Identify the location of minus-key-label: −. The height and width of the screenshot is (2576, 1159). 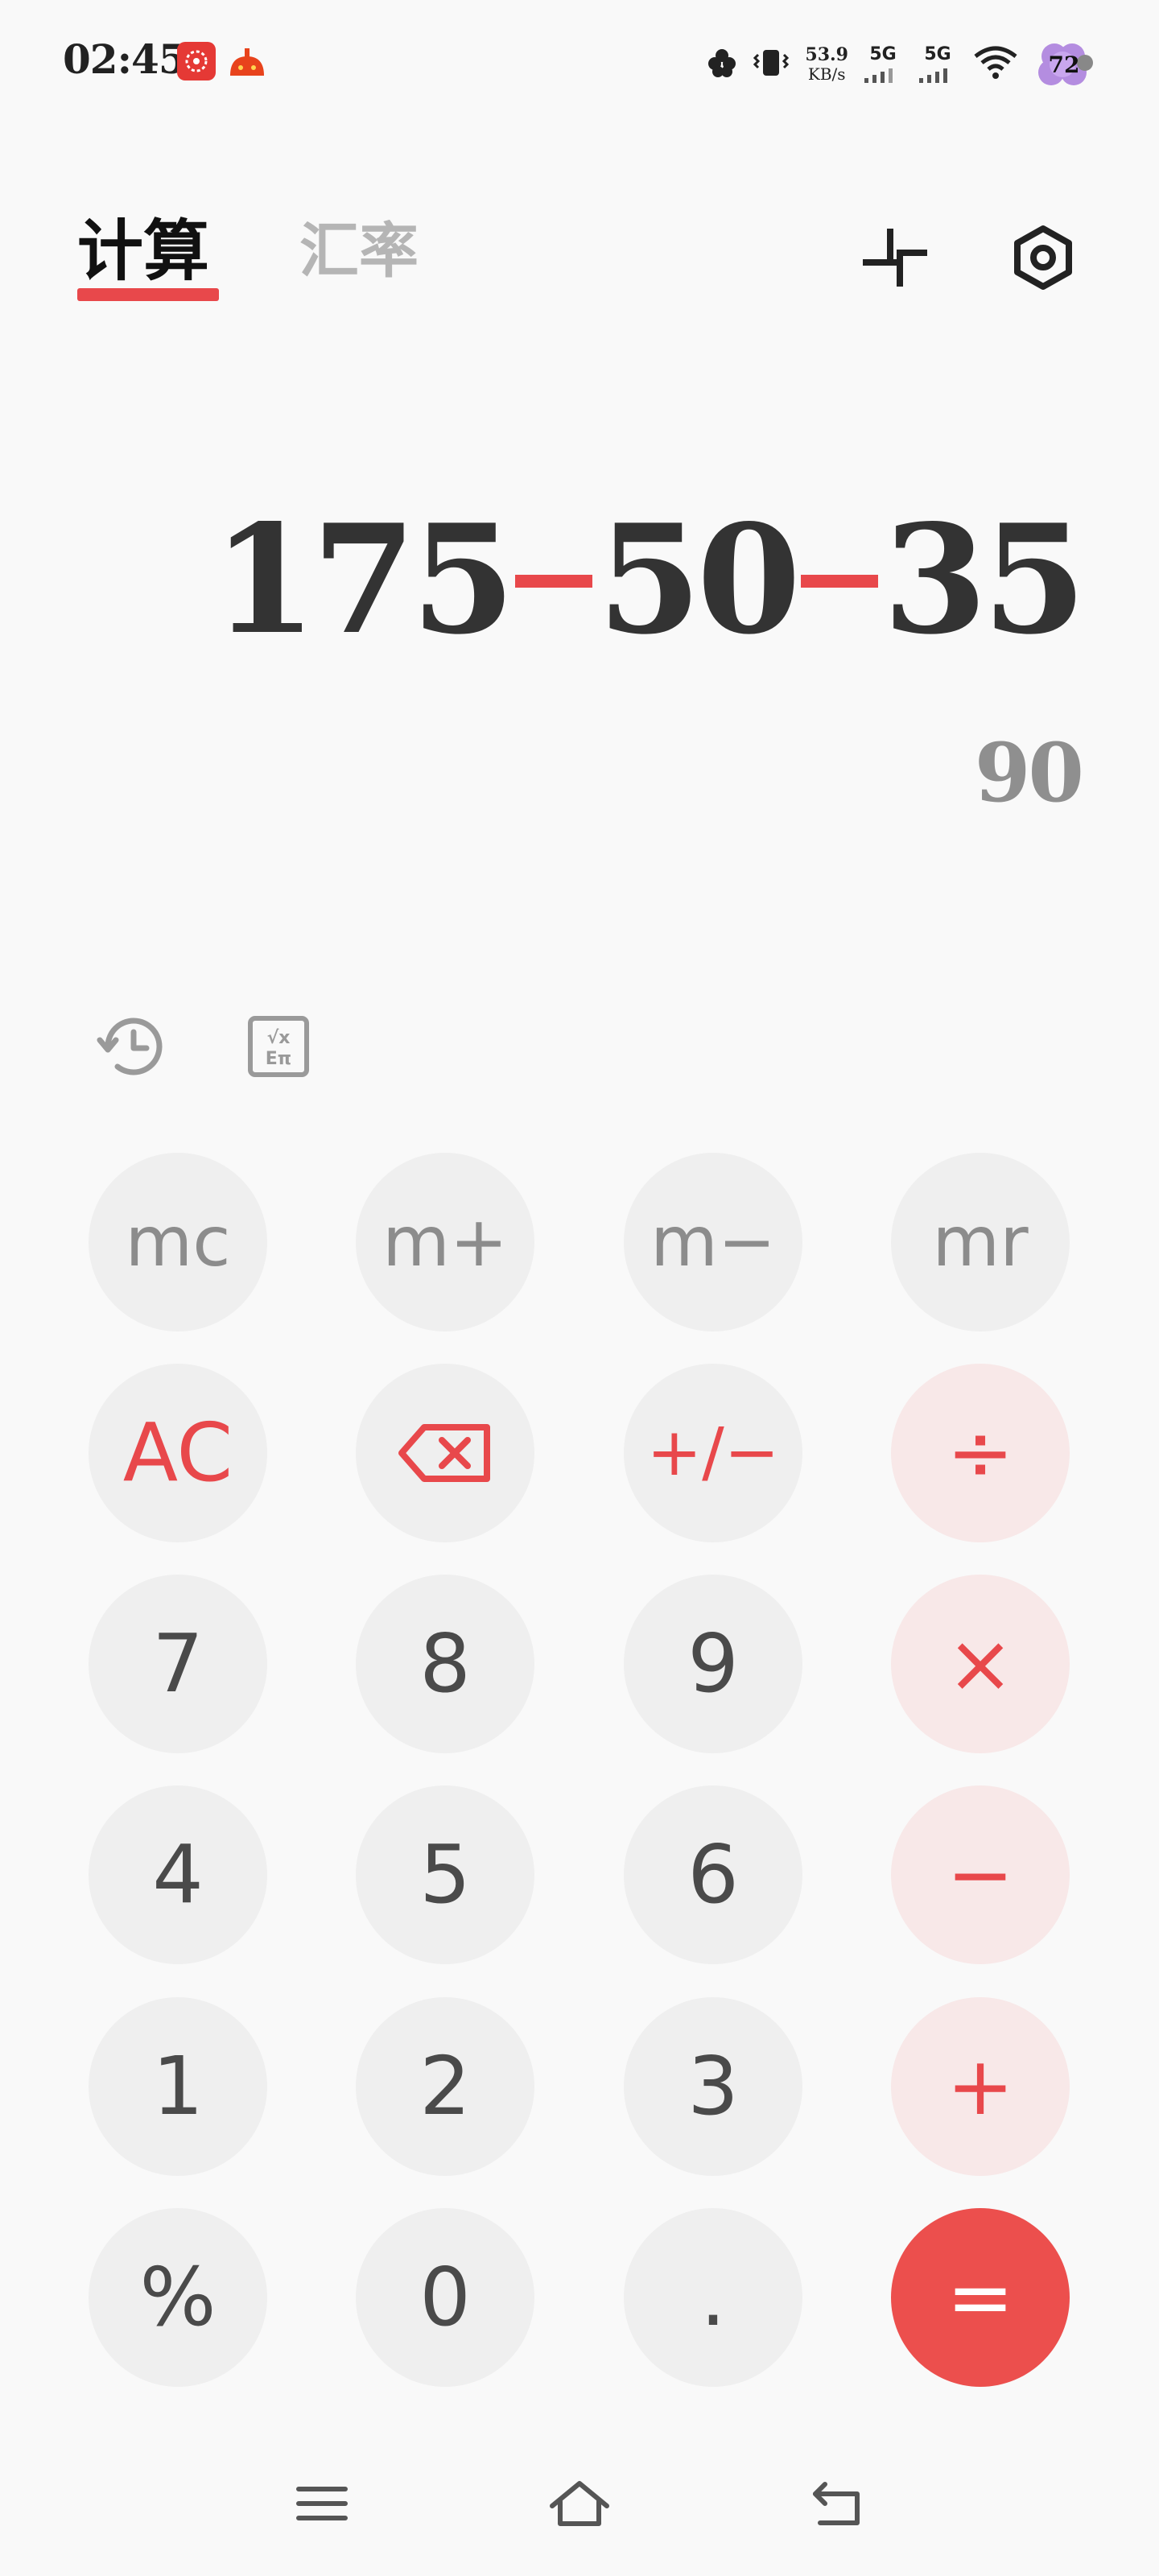
(980, 1874).